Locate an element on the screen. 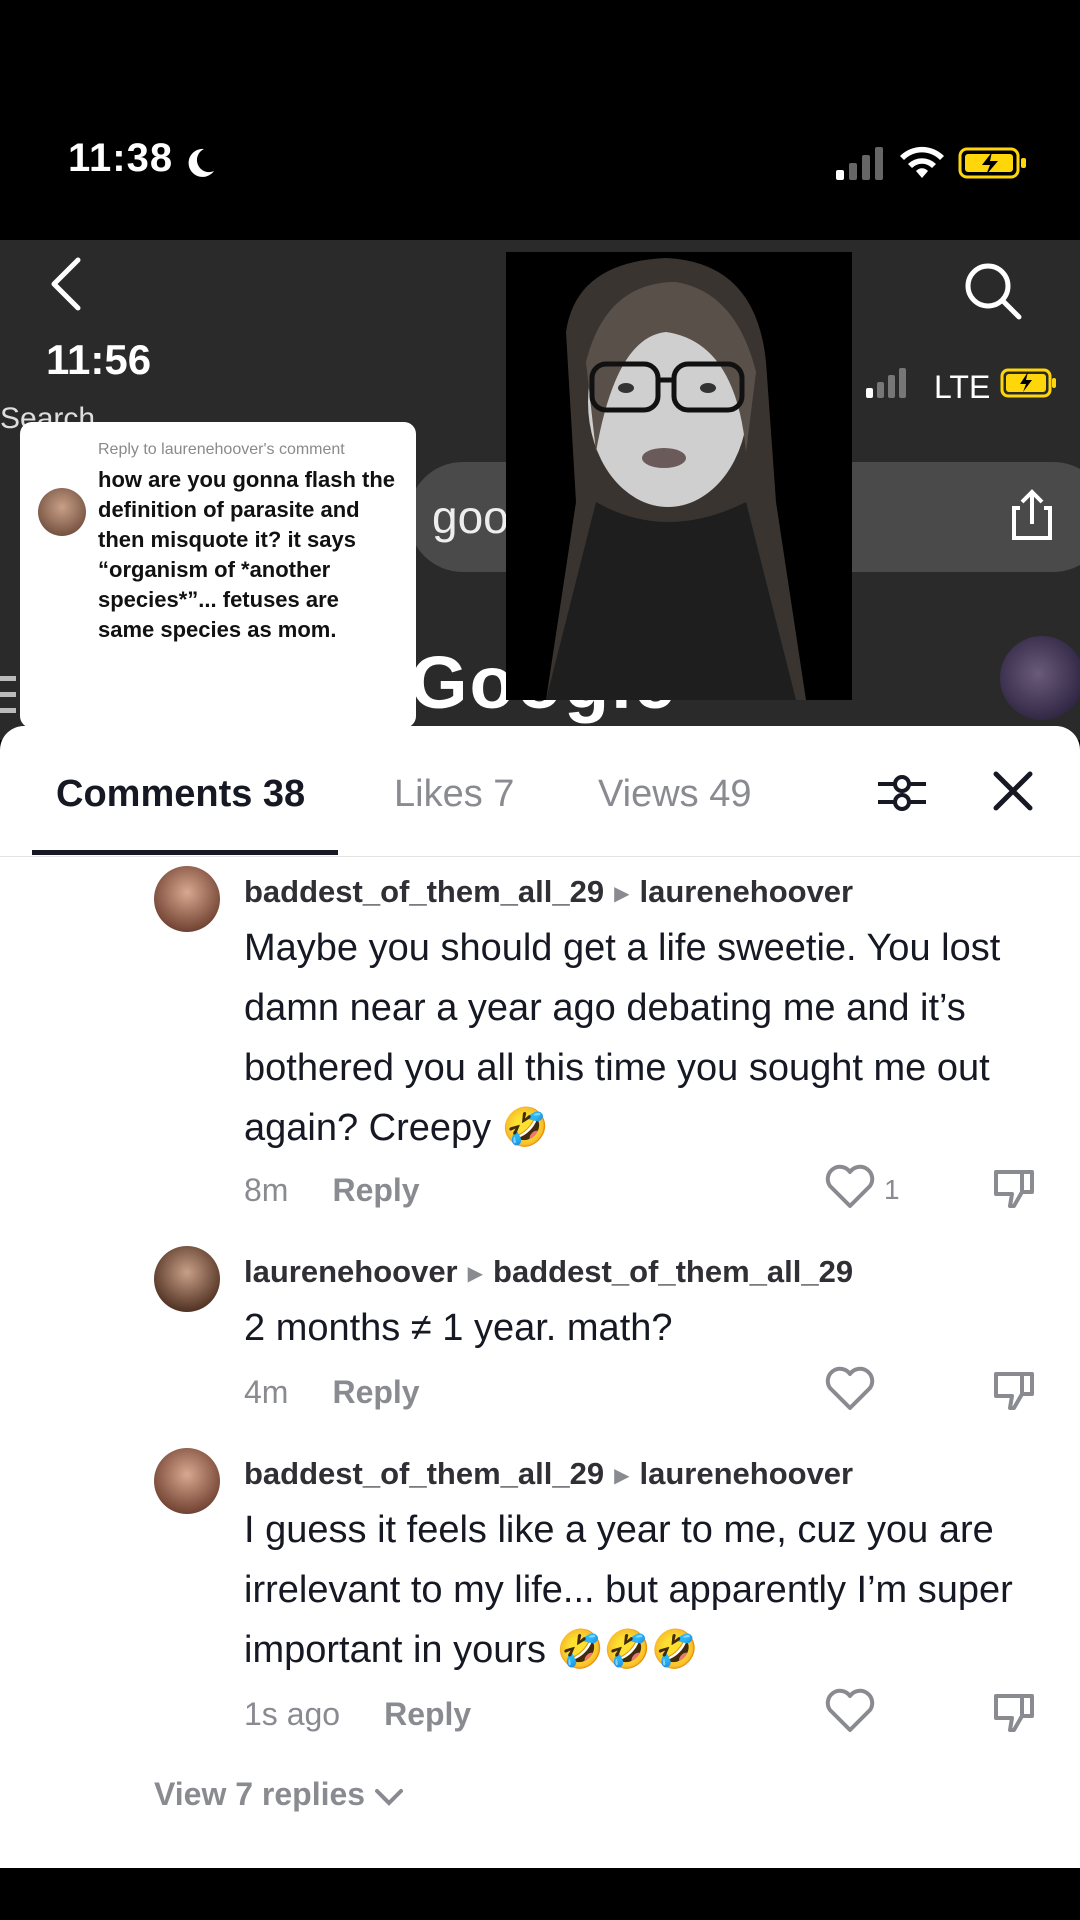  share-icon is located at coordinates (1032, 514).